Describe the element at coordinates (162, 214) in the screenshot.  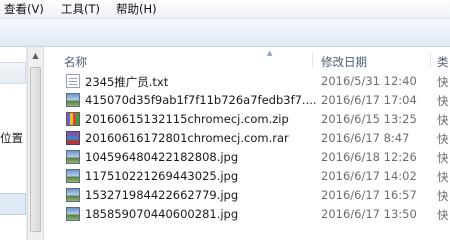
I see `file-name: 185859070440600281.jpg` at that location.